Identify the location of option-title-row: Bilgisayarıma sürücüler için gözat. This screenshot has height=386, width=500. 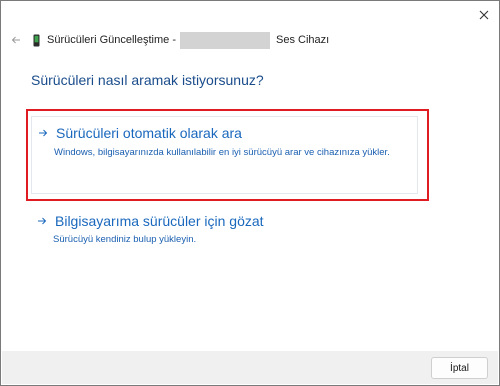
(150, 221).